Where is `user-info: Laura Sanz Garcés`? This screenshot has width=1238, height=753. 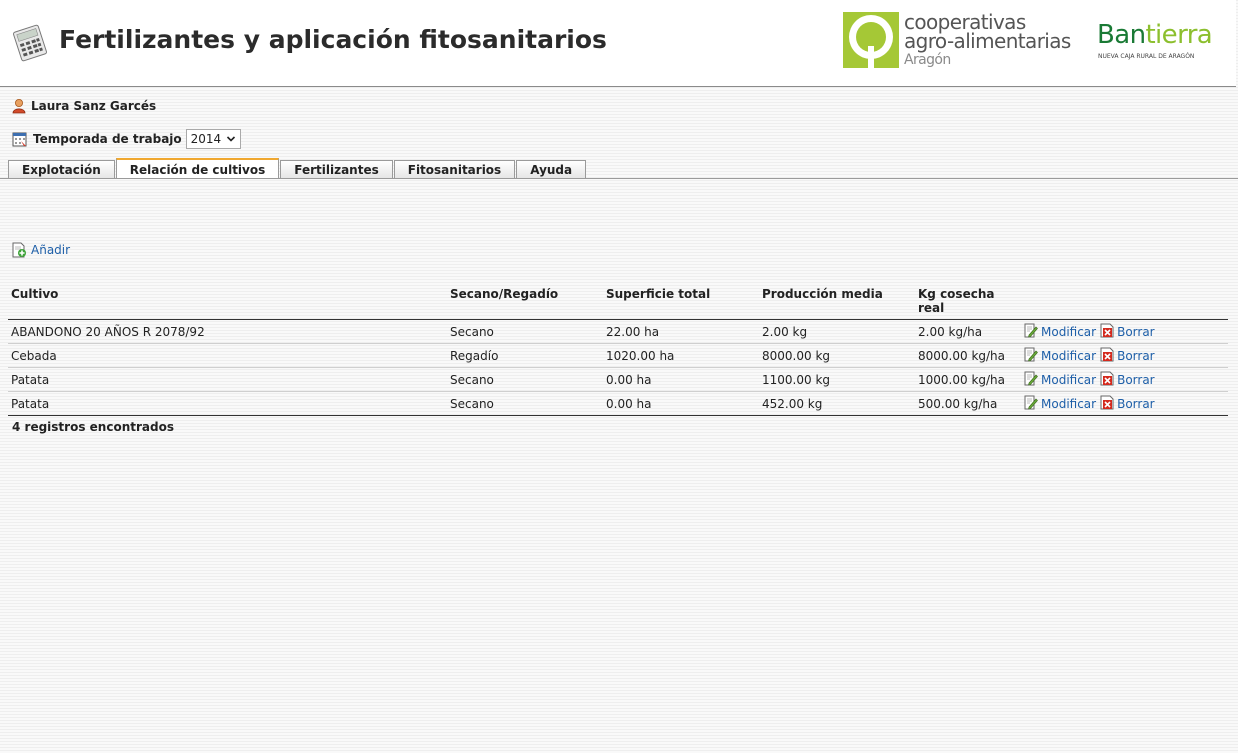 user-info: Laura Sanz Garcés is located at coordinates (84, 106).